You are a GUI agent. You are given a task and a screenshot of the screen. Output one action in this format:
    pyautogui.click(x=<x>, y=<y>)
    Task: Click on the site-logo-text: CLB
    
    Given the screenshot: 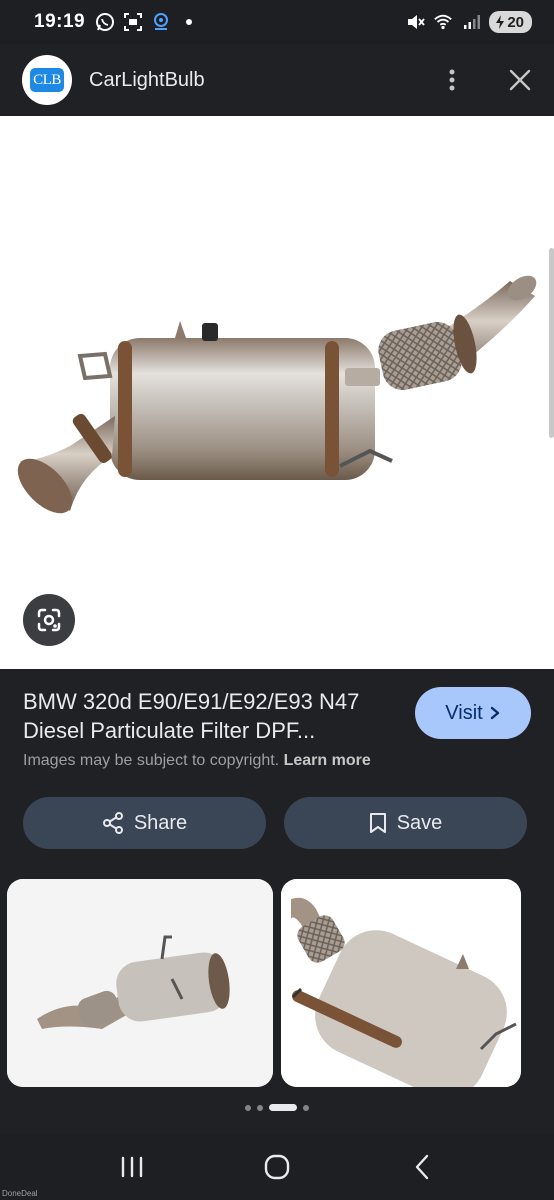 What is the action you would take?
    pyautogui.click(x=47, y=80)
    